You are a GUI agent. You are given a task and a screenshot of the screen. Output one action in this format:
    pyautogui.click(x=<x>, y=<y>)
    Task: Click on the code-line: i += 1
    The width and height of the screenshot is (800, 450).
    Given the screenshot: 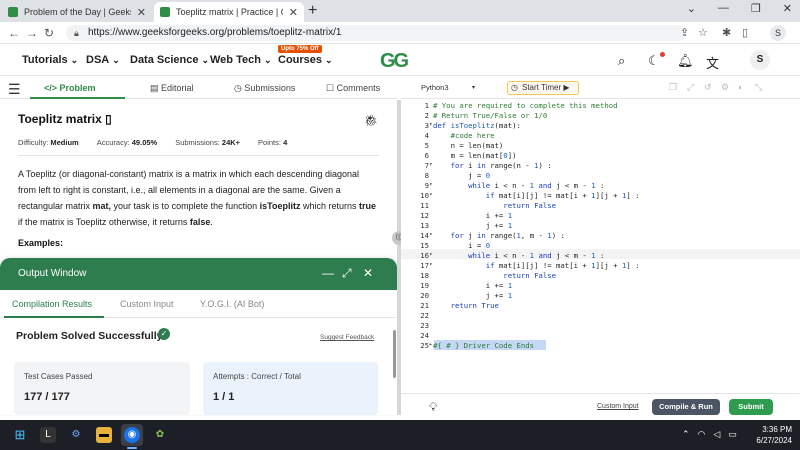 What is the action you would take?
    pyautogui.click(x=473, y=285)
    